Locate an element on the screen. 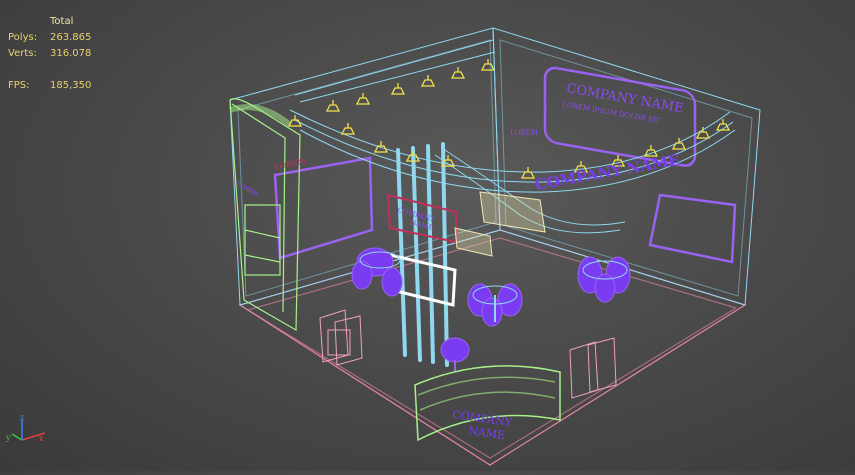  vertical-tubes is located at coordinates (422, 254).